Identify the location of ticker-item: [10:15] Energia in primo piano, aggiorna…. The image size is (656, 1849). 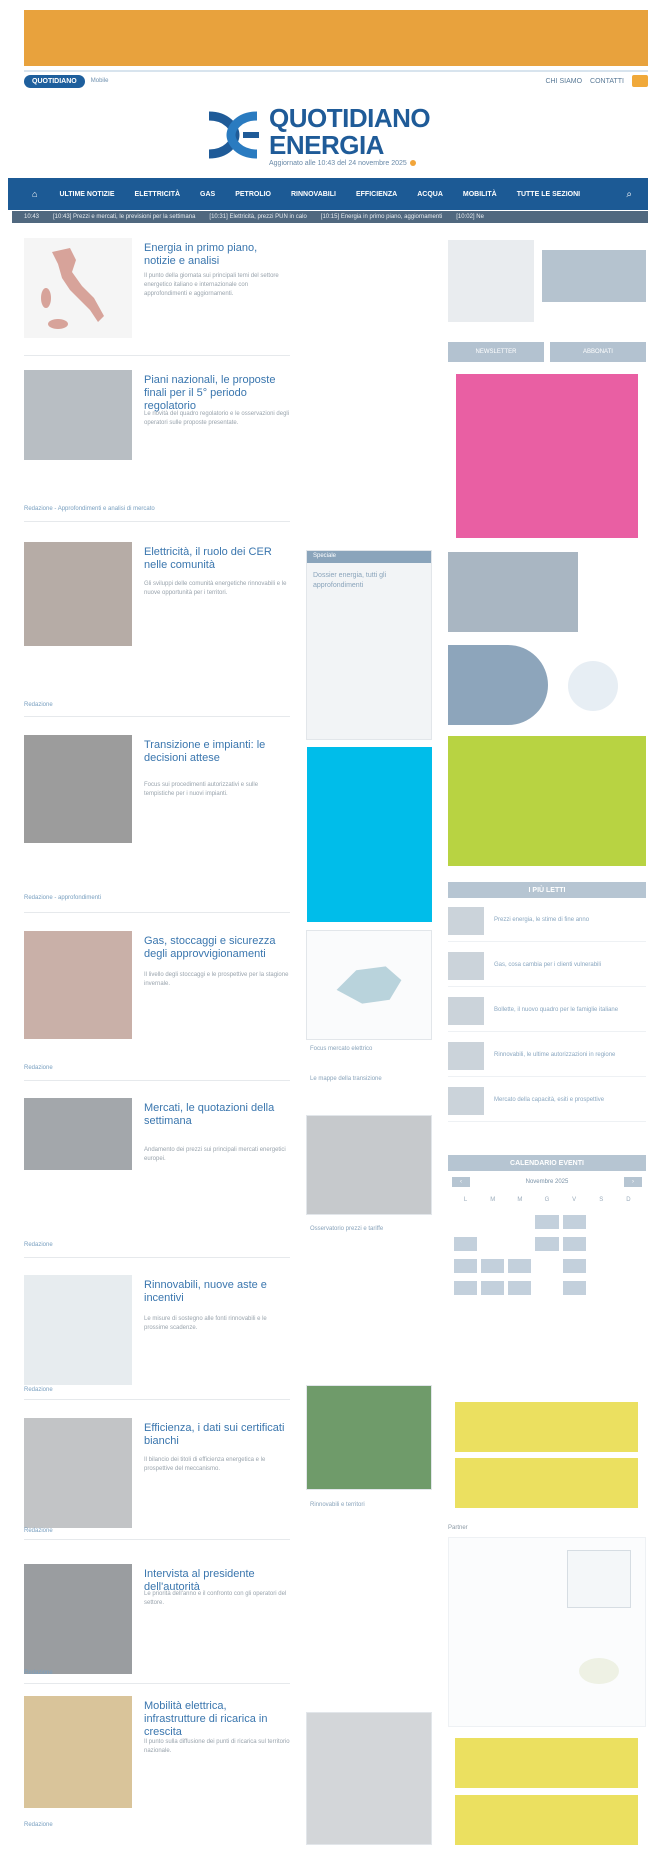
(381, 217).